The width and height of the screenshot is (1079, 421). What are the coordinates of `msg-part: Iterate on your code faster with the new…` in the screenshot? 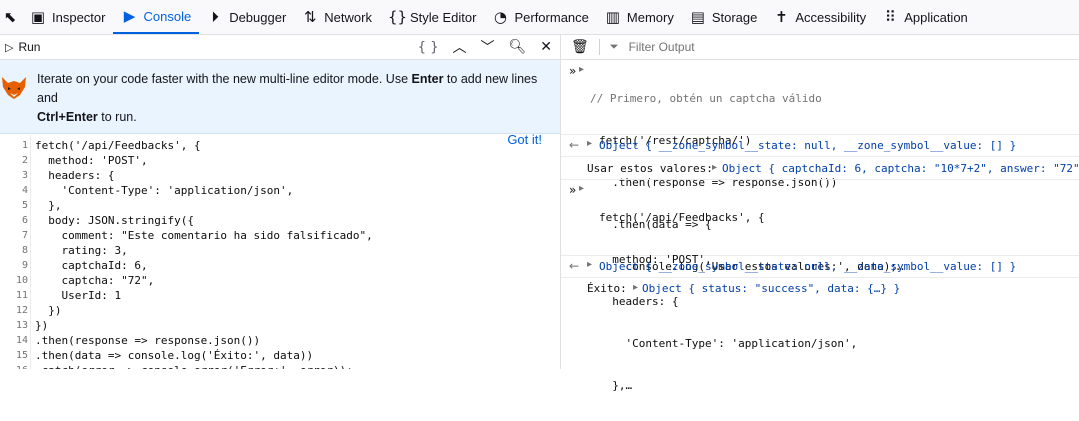 It's located at (224, 79).